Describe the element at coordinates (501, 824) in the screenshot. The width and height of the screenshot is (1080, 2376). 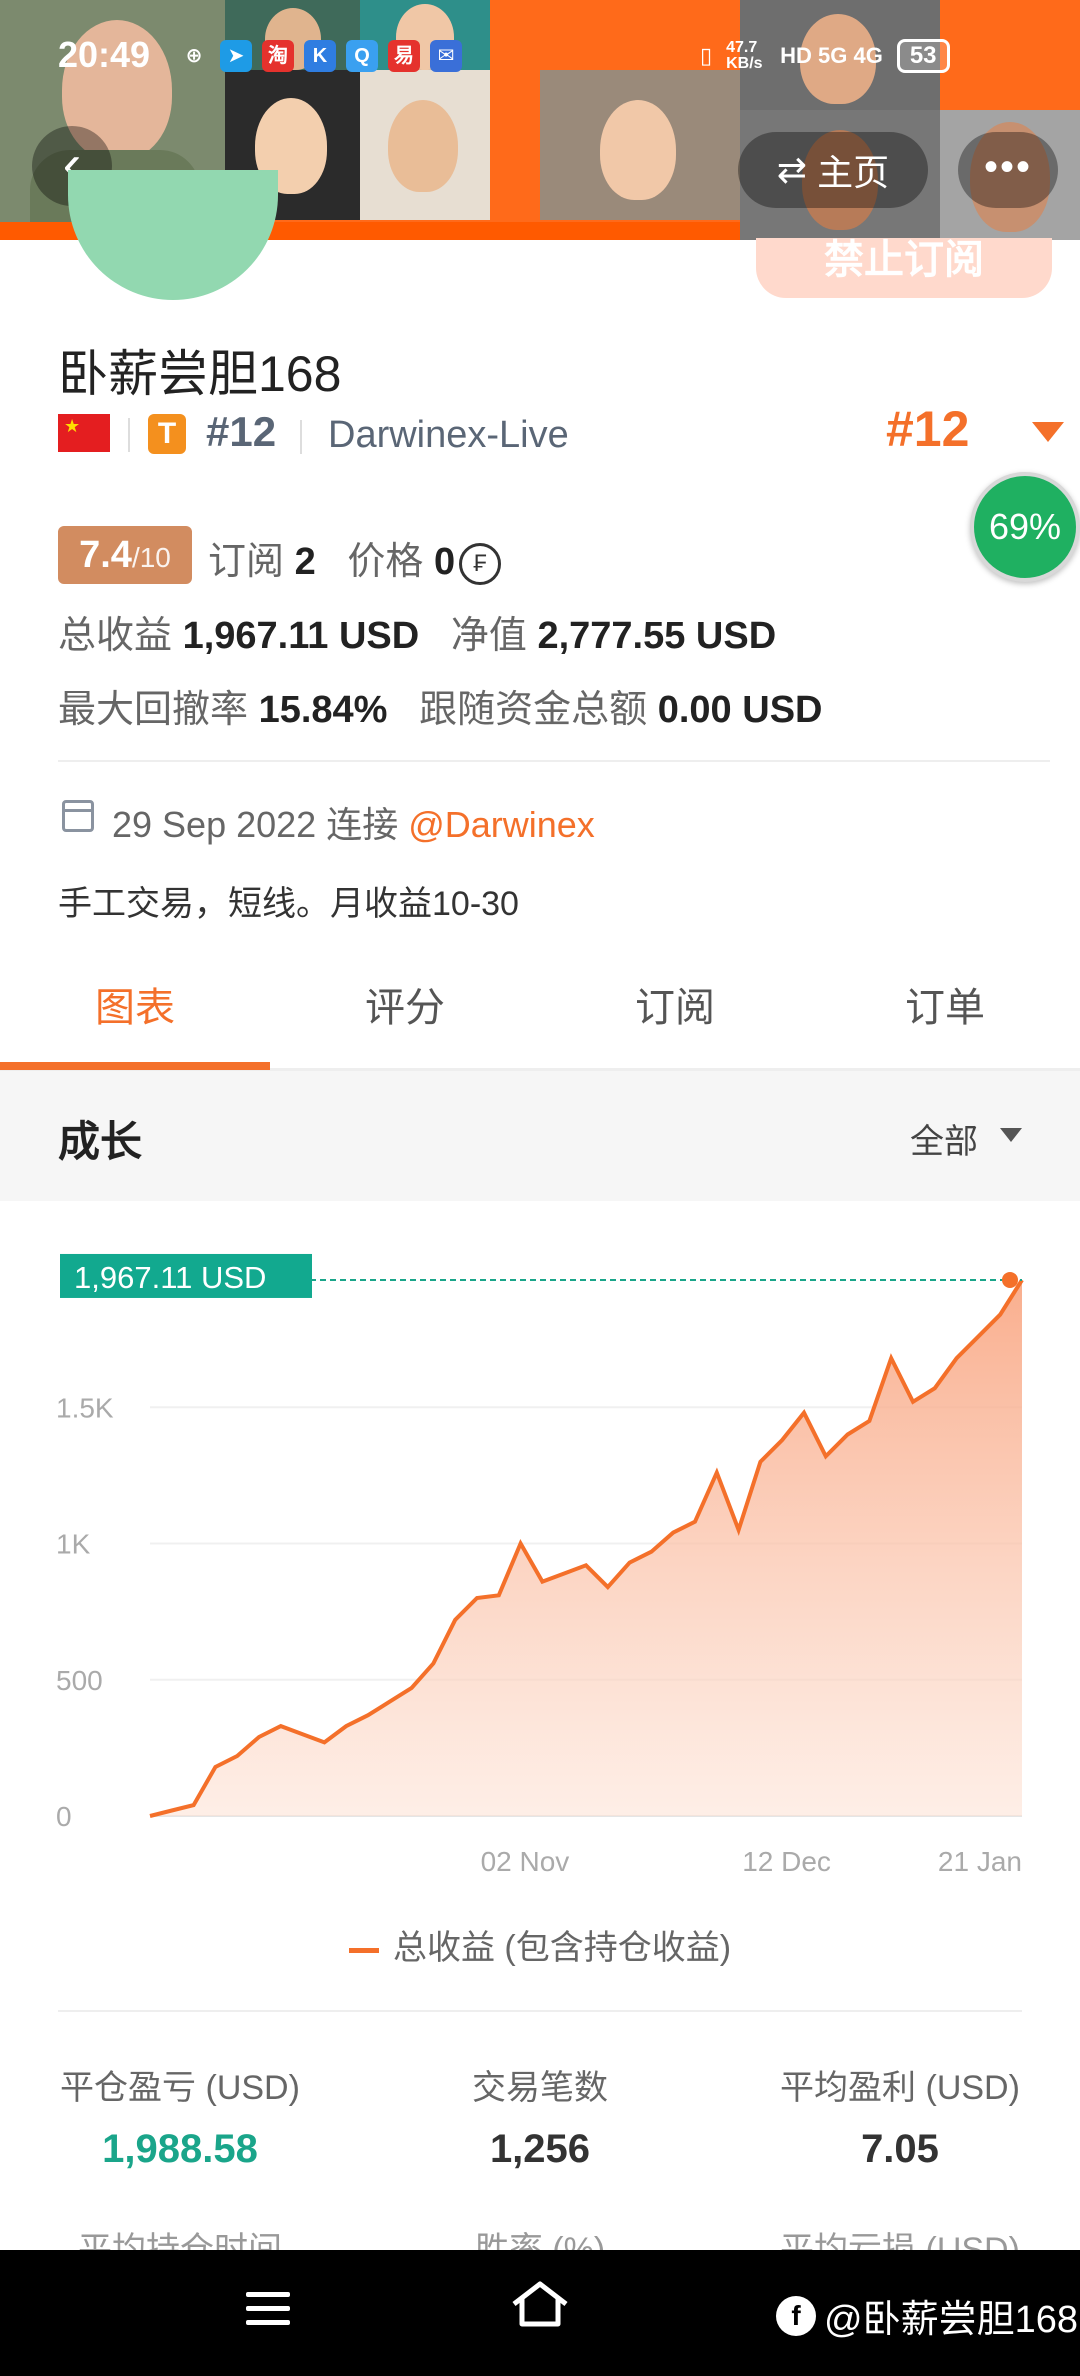
I see `darwinex-link: @Darwinex` at that location.